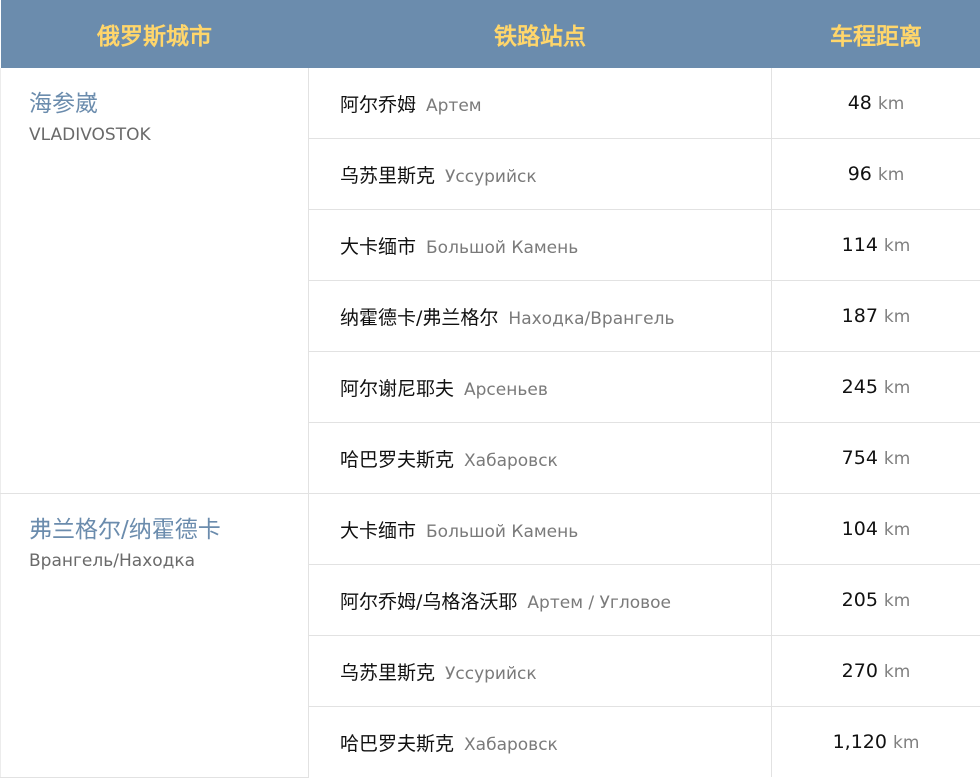 The height and width of the screenshot is (778, 980). Describe the element at coordinates (860, 600) in the screenshot. I see `distance-value: 205` at that location.